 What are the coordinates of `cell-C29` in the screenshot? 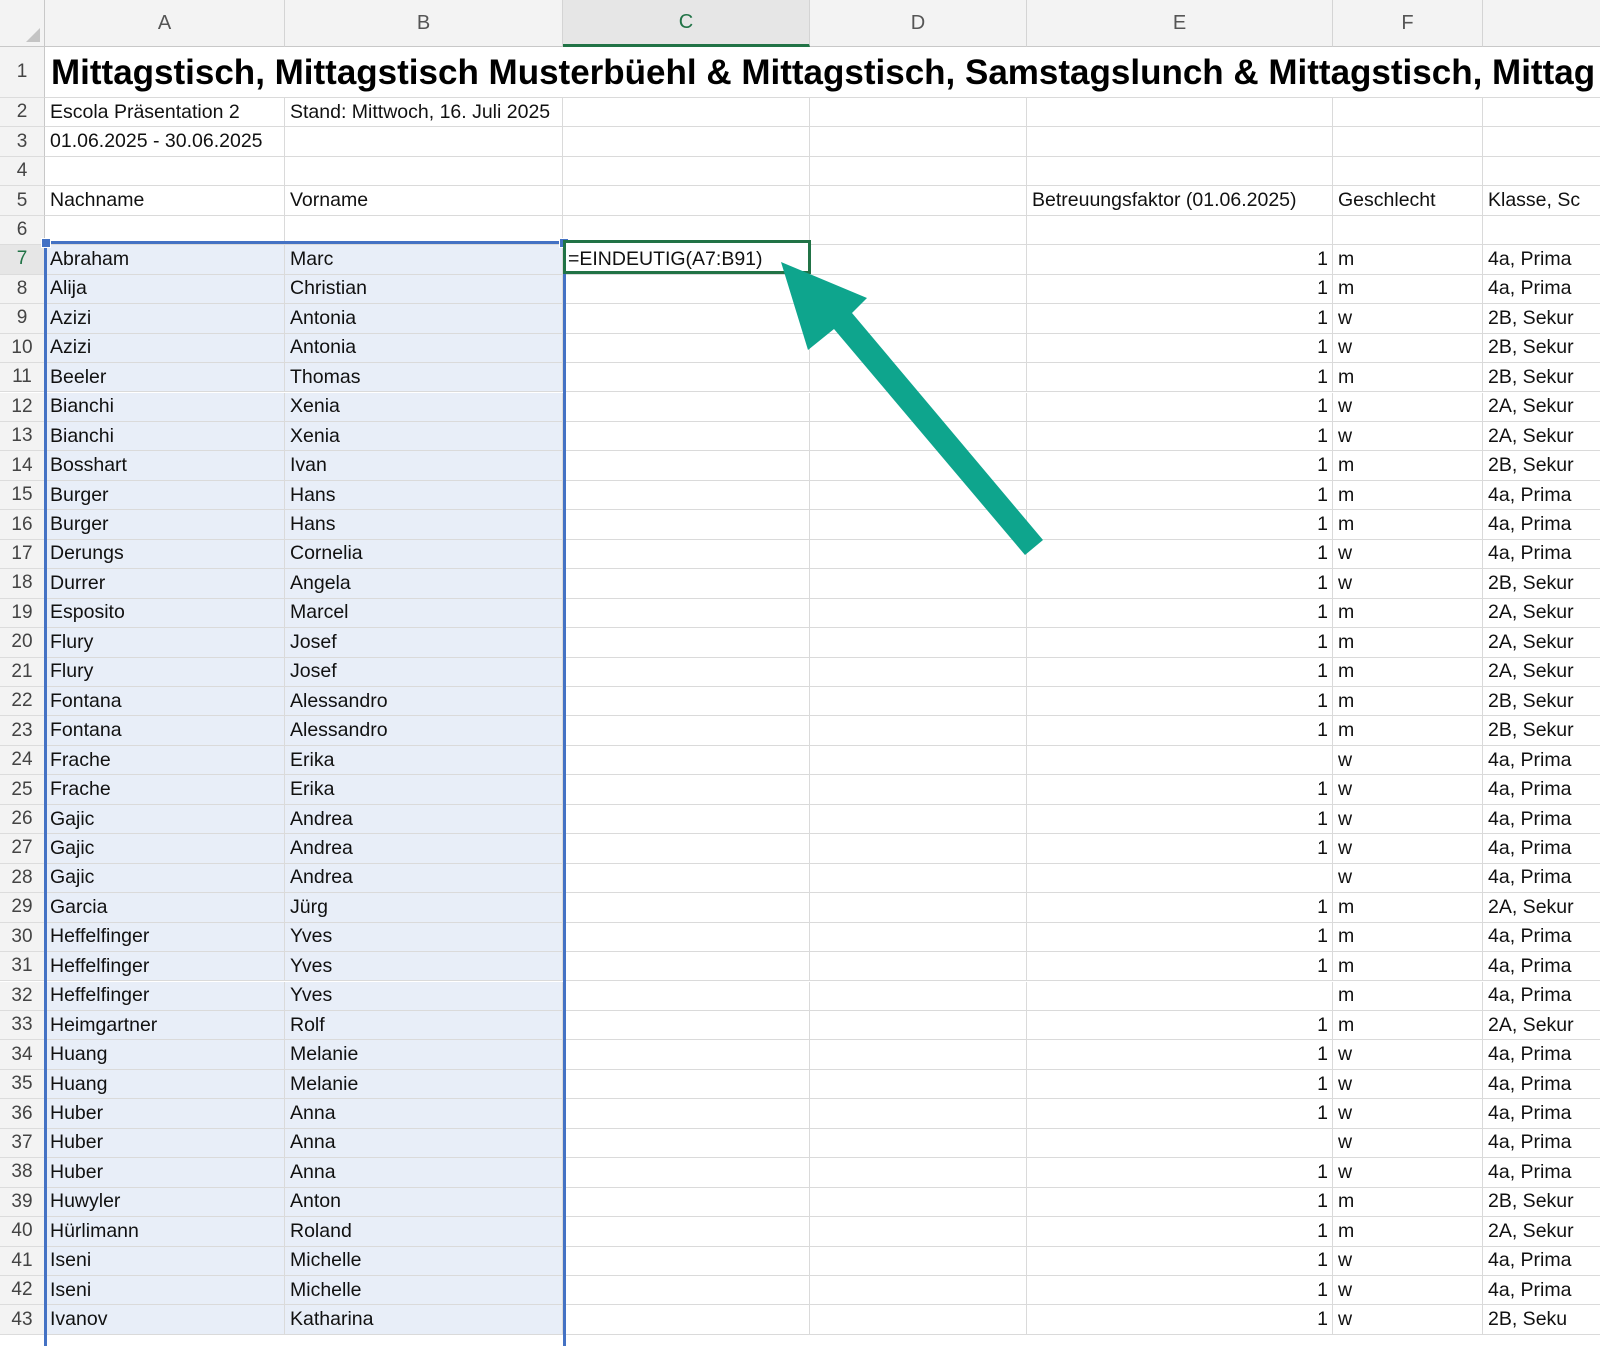 It's located at (686, 908).